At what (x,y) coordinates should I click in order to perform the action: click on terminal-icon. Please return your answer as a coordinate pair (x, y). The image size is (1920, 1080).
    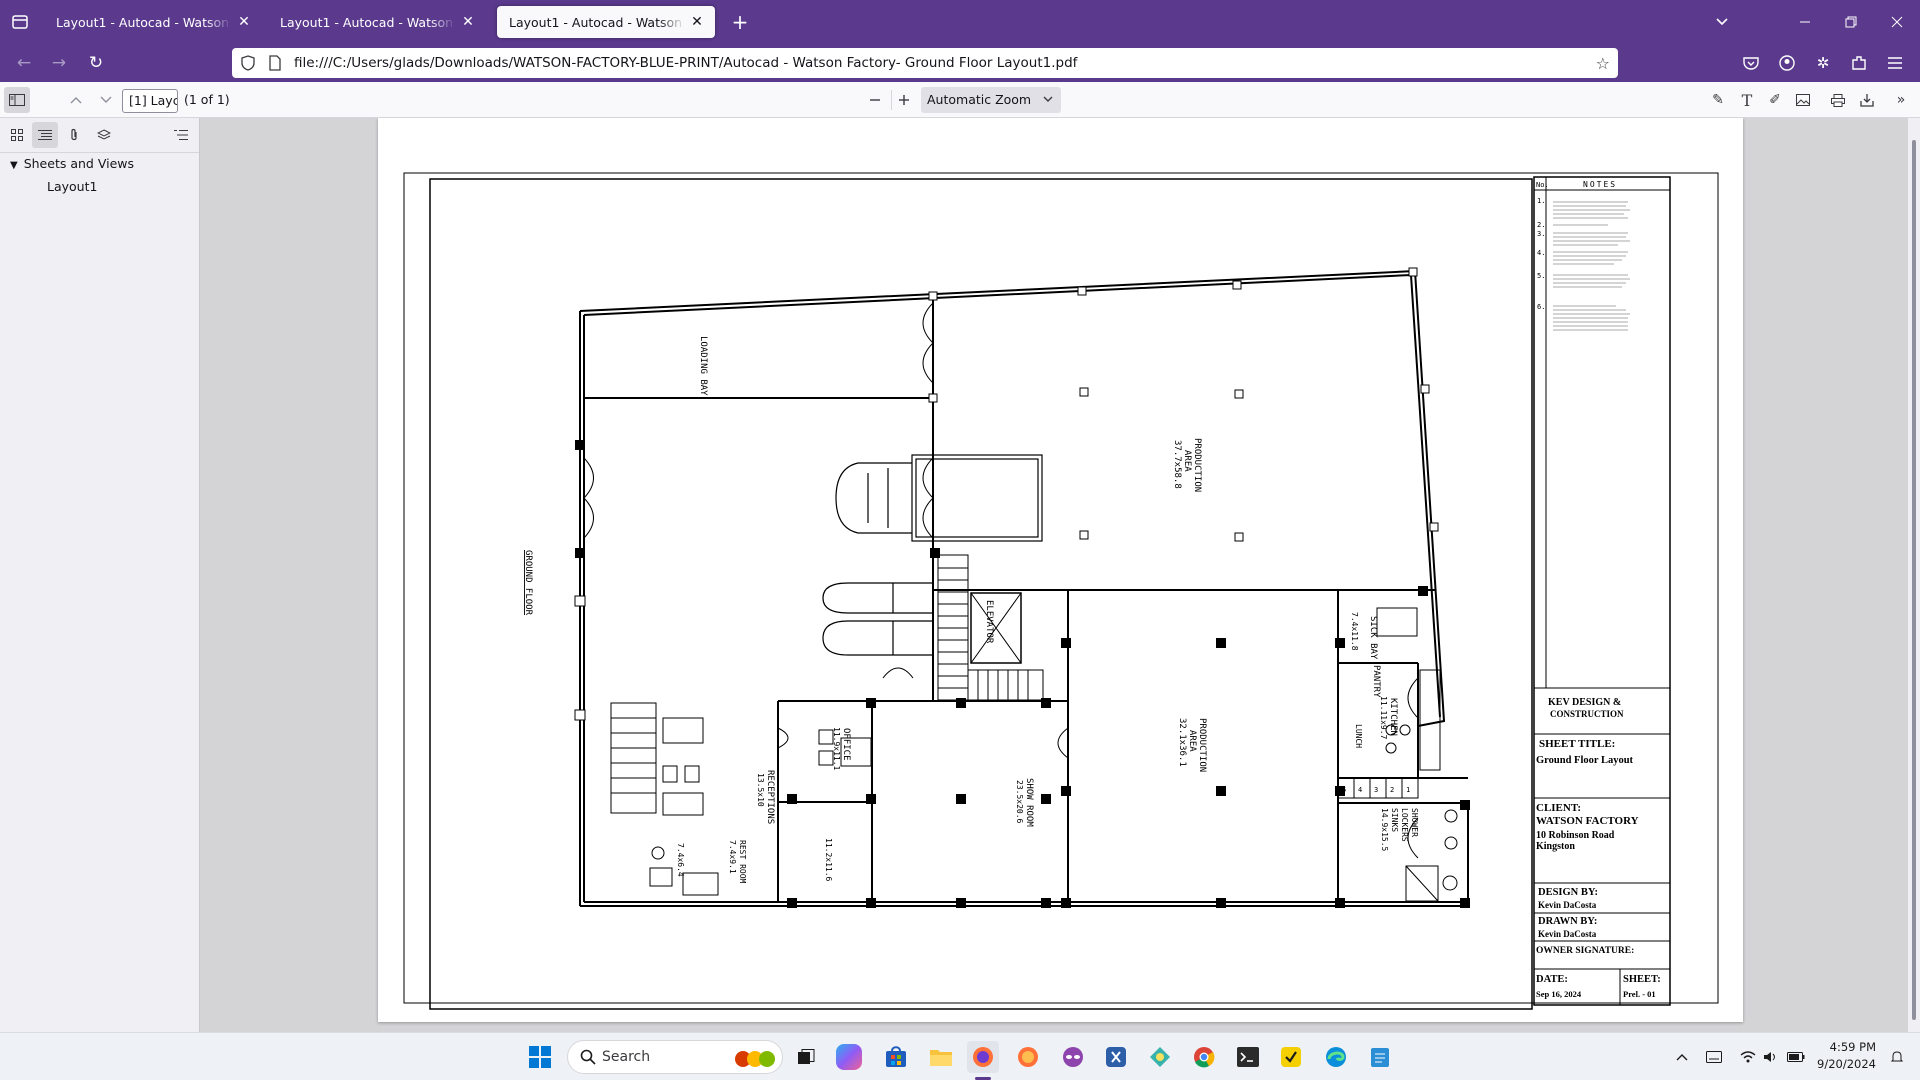
    Looking at the image, I should click on (1248, 1057).